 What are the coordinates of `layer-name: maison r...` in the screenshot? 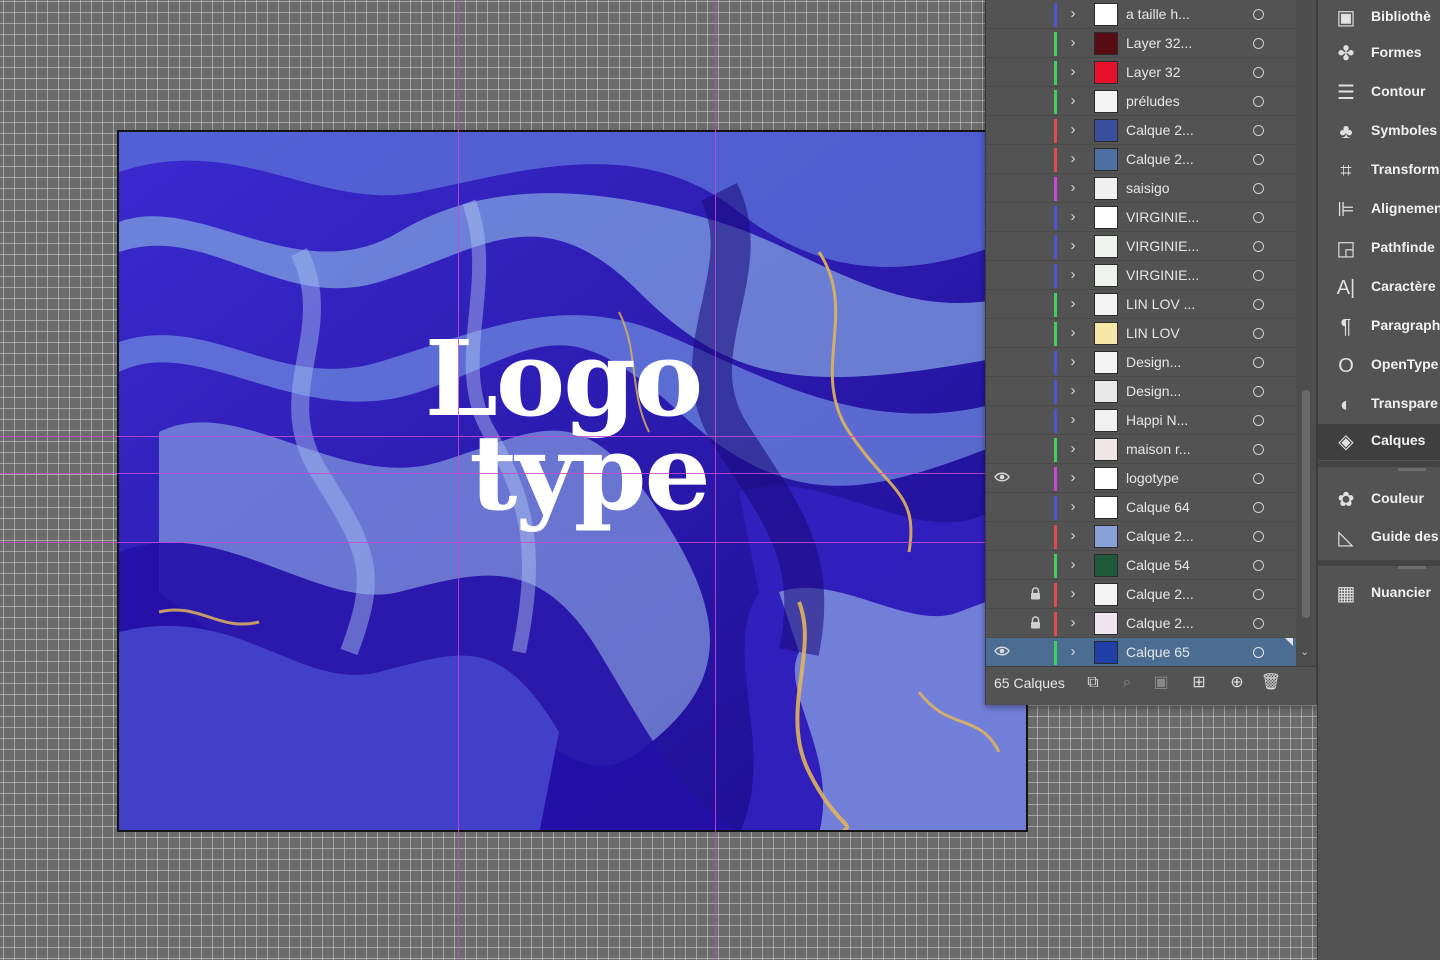 It's located at (1158, 449).